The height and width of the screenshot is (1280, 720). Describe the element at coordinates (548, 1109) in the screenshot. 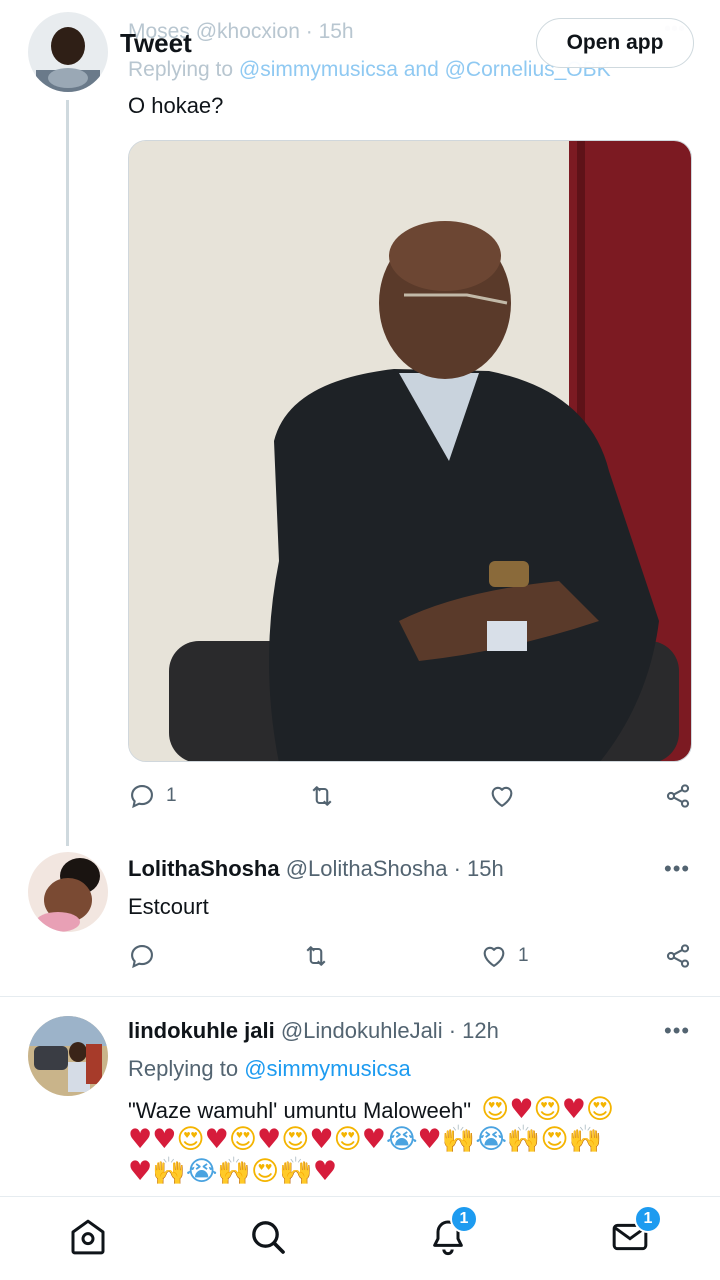

I see `emoji-sequence: 😍♥😍♥😍` at that location.